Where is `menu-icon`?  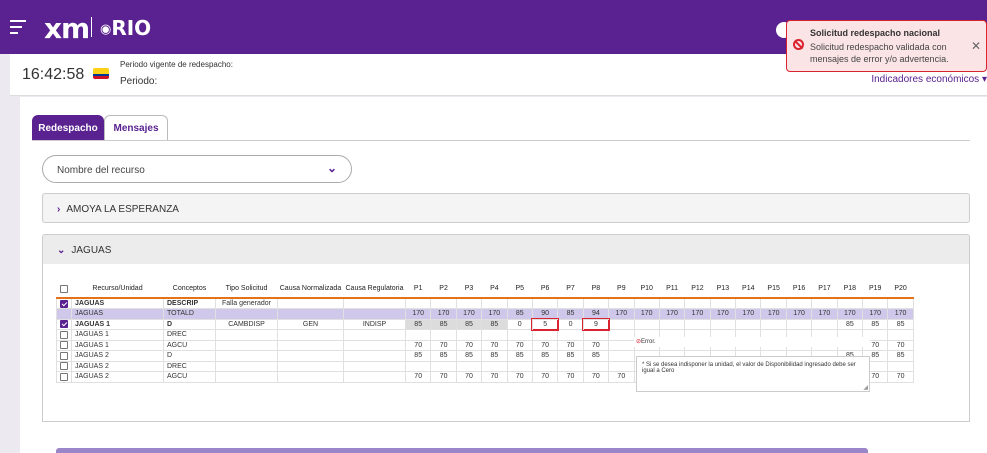
menu-icon is located at coordinates (18, 27).